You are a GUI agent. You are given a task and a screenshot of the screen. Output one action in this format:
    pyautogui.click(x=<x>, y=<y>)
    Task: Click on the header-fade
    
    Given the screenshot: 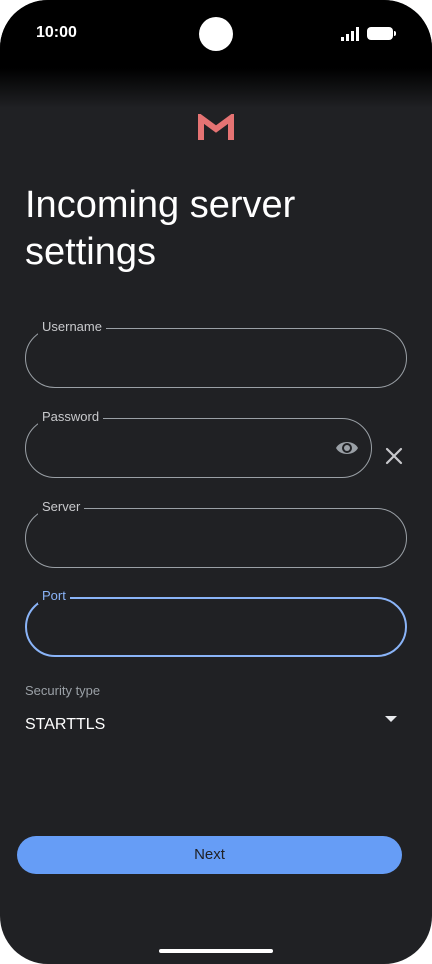 What is the action you would take?
    pyautogui.click(x=216, y=88)
    